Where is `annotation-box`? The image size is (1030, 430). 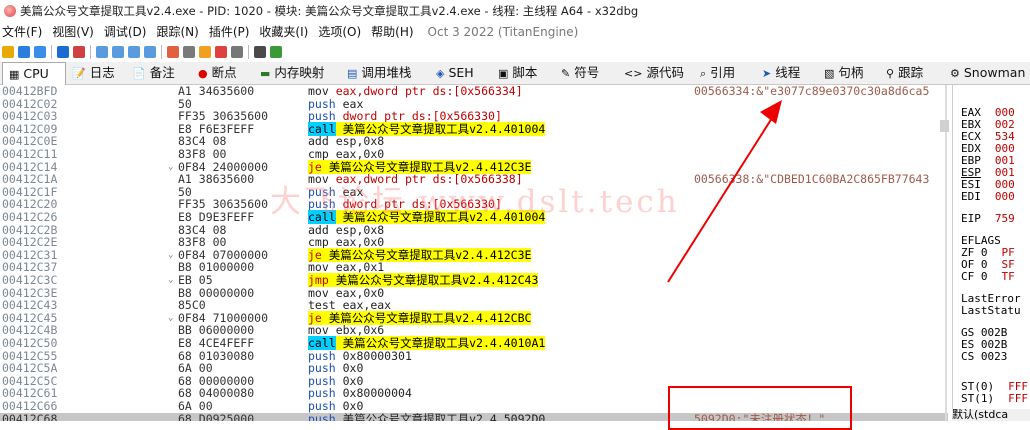
annotation-box is located at coordinates (760, 408).